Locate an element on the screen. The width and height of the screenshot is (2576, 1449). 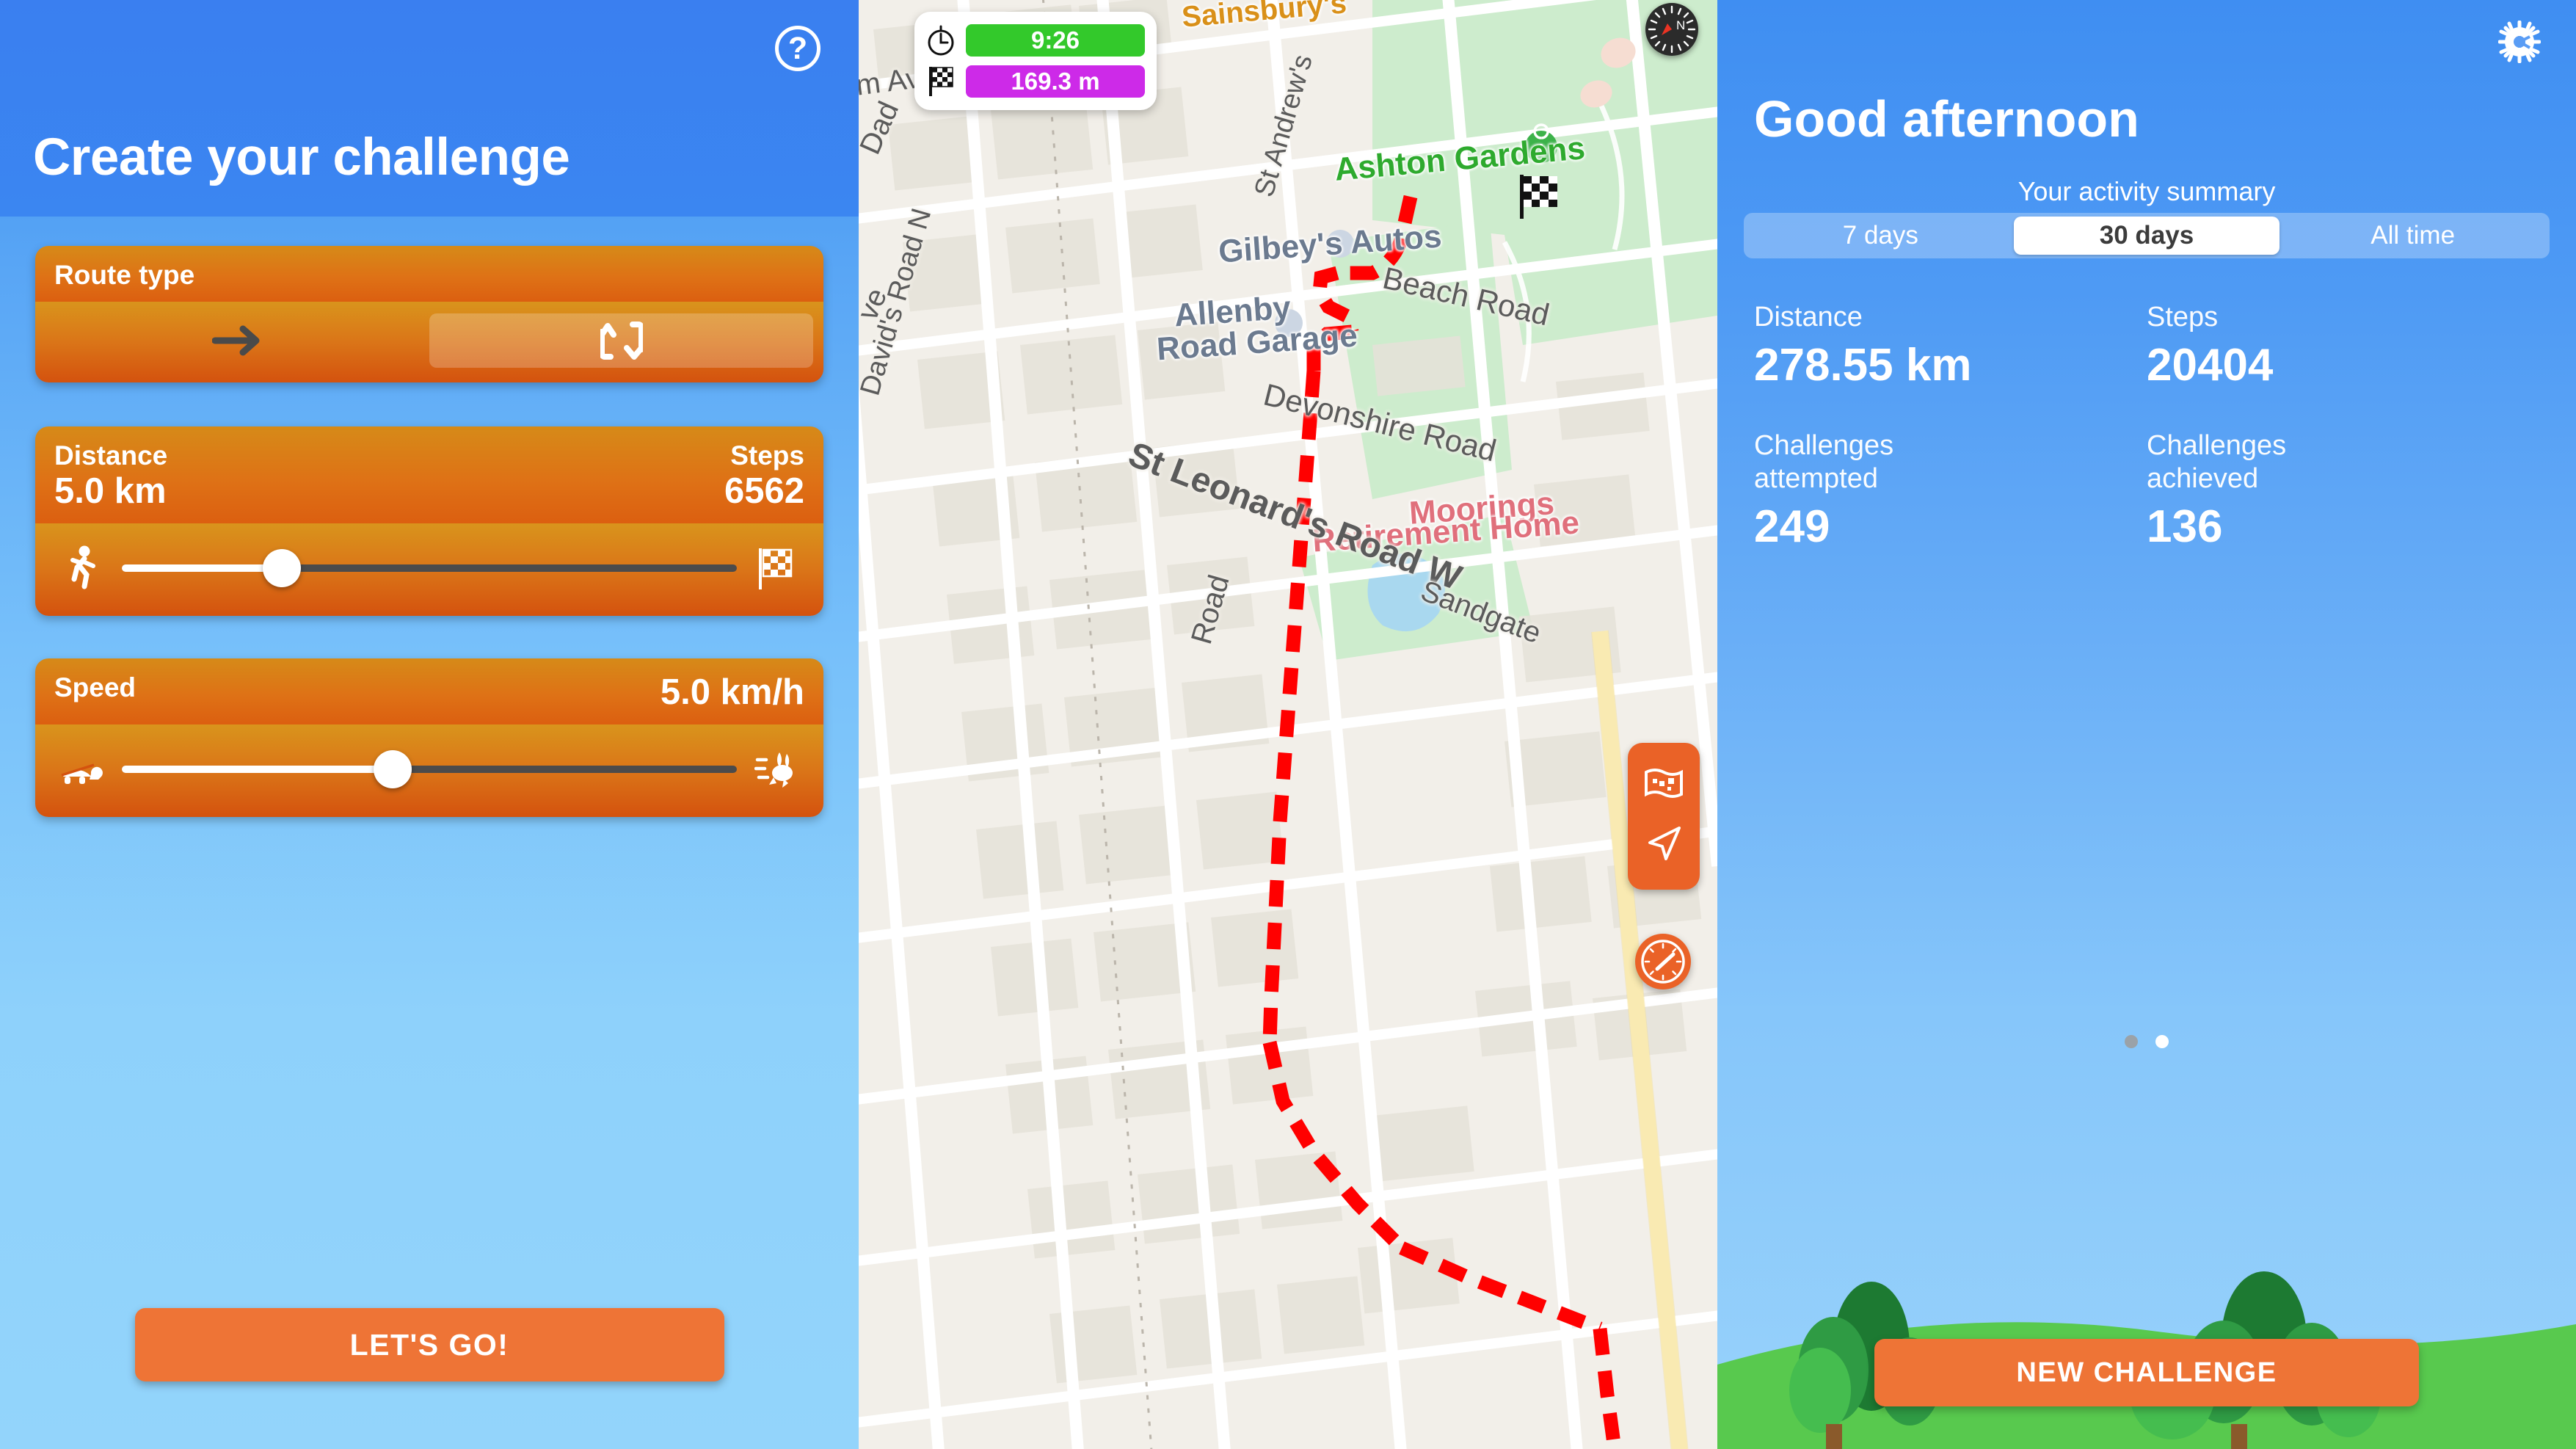
distance-slider-row is located at coordinates (429, 568).